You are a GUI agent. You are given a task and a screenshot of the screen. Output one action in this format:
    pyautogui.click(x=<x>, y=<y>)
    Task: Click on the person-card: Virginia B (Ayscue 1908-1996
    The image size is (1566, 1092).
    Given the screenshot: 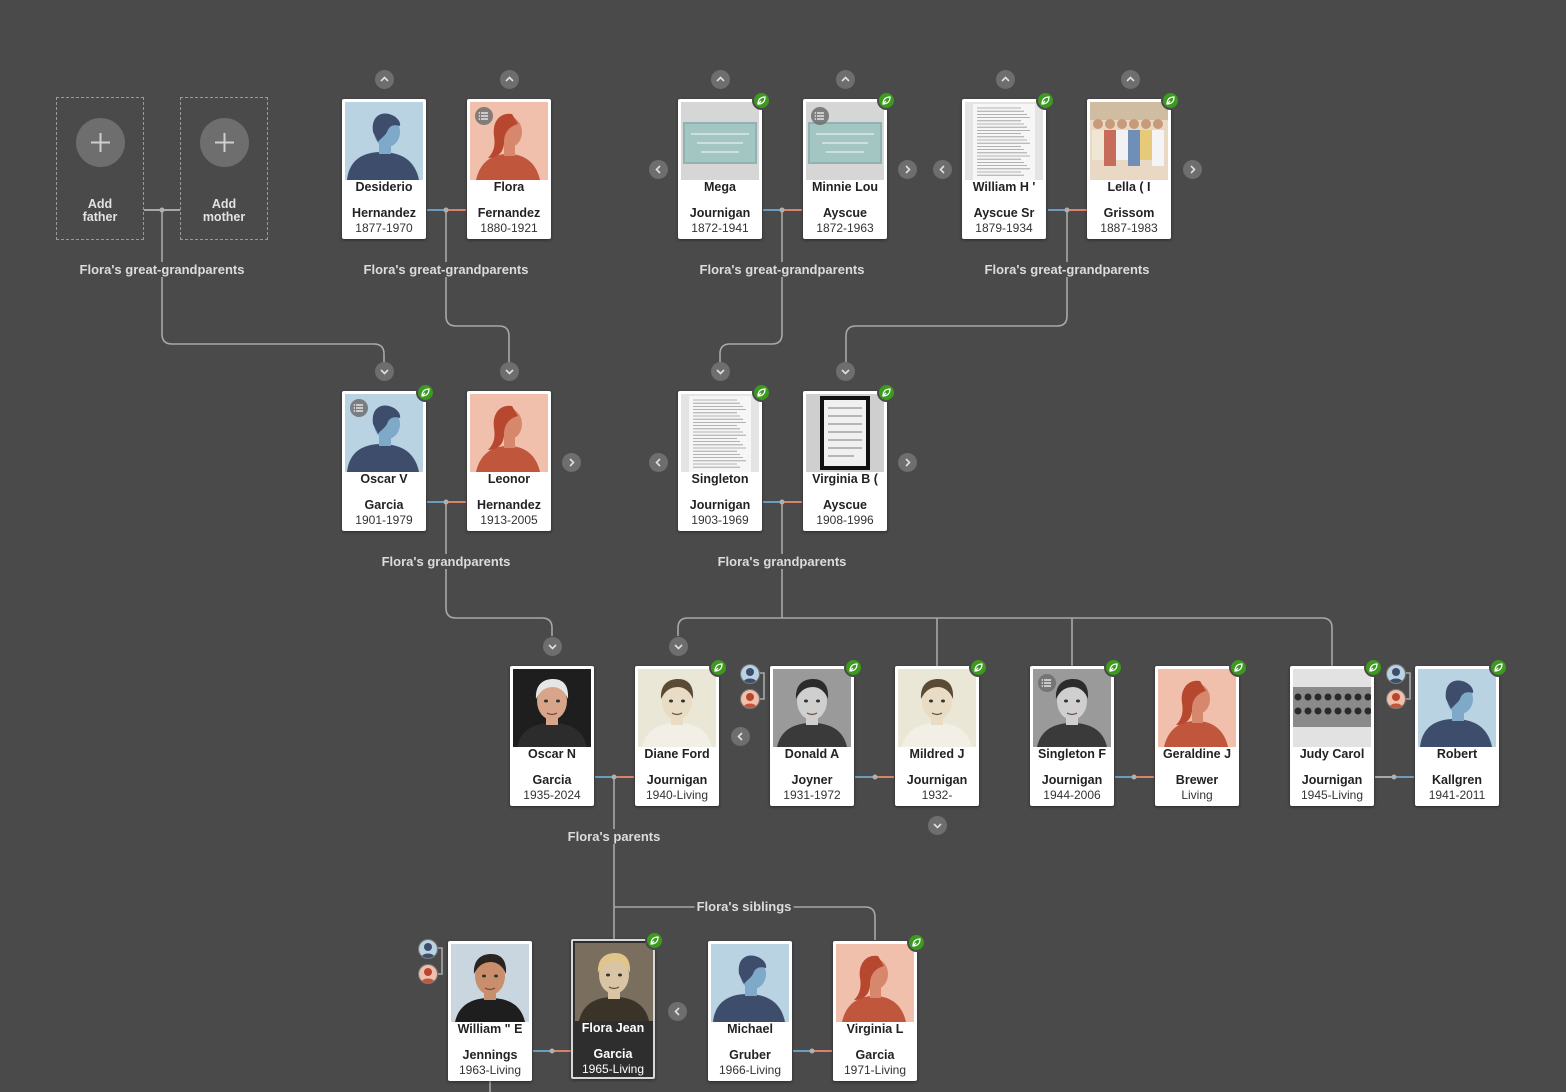 What is the action you would take?
    pyautogui.click(x=845, y=461)
    